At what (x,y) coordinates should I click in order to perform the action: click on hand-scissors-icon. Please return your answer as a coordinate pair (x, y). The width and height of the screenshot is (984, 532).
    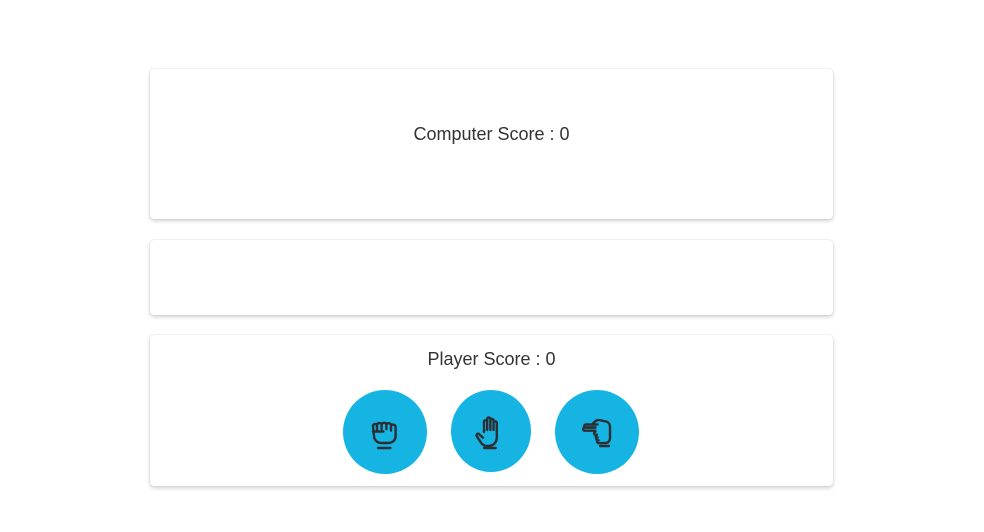
    Looking at the image, I should click on (596, 433).